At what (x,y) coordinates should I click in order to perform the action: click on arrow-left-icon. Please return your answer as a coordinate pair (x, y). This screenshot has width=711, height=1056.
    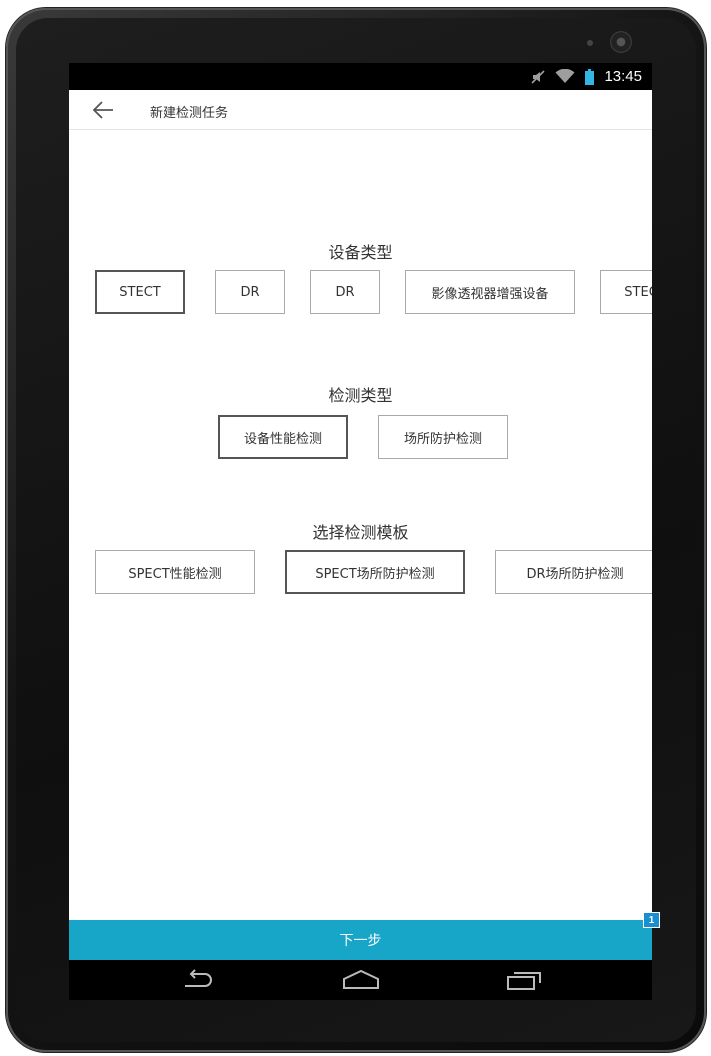
    Looking at the image, I should click on (102, 110).